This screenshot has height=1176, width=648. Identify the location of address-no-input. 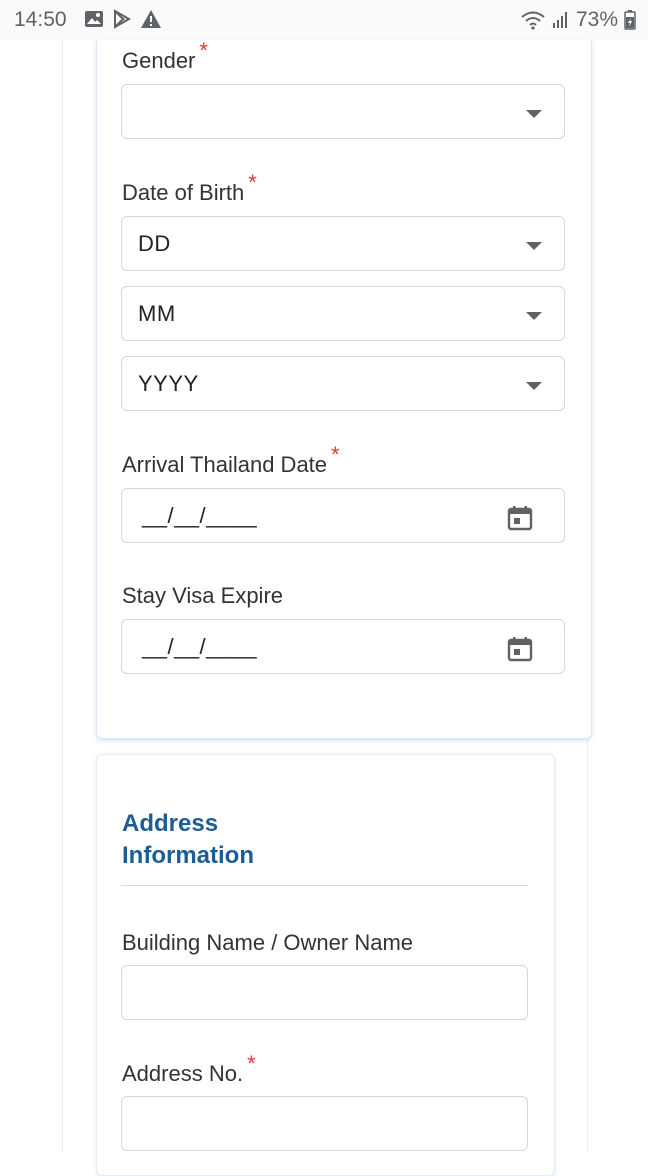
(324, 1123).